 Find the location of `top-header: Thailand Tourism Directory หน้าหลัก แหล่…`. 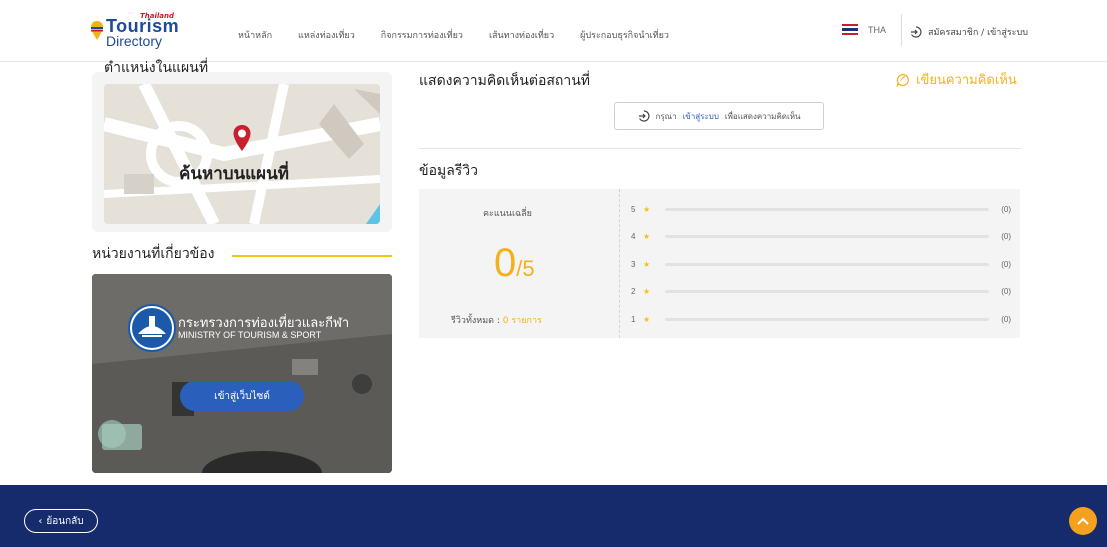

top-header: Thailand Tourism Directory หน้าหลัก แหล่… is located at coordinates (553, 31).